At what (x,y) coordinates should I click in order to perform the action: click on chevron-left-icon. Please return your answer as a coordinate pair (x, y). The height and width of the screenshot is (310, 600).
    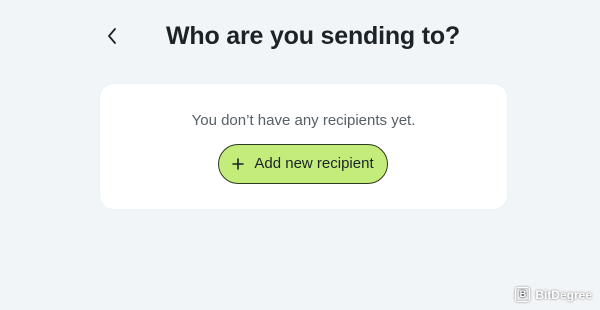
    Looking at the image, I should click on (112, 36).